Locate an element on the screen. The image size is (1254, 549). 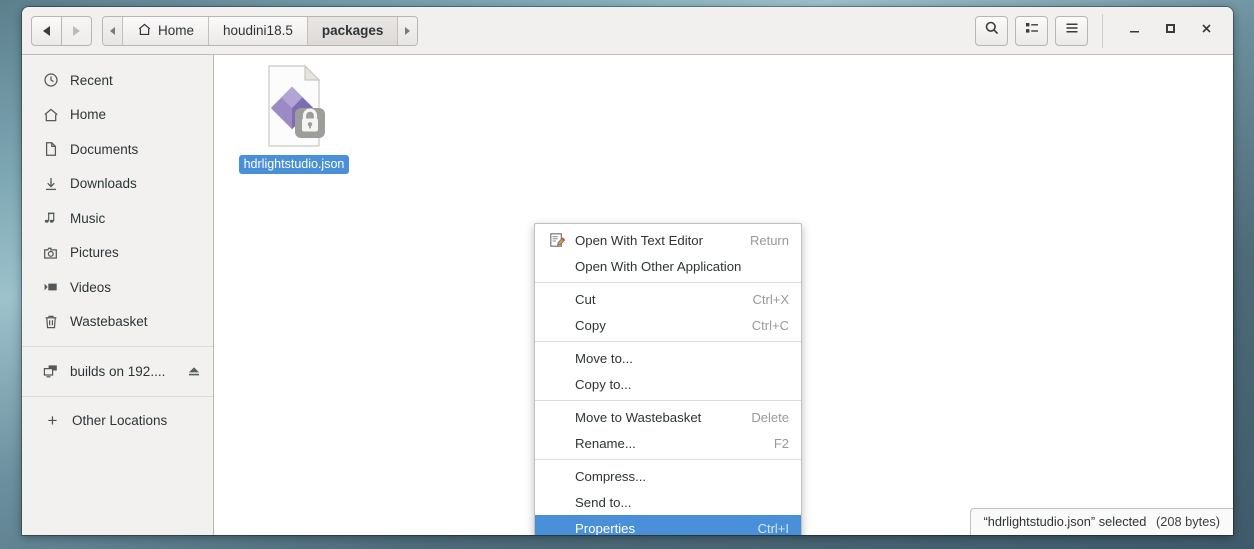
sidebar-item-recent: Recent is located at coordinates (117, 80).